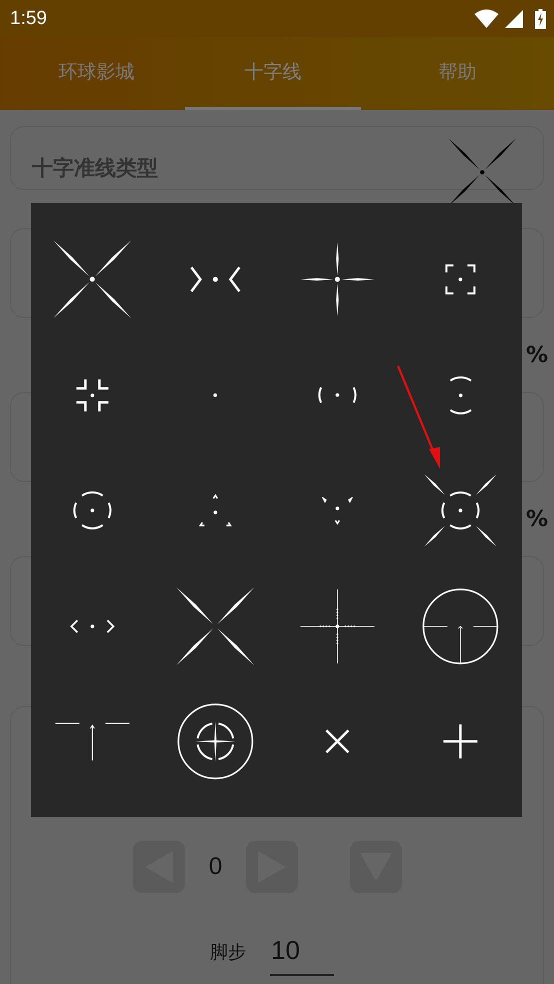 The height and width of the screenshot is (984, 554). I want to click on battery-icon, so click(540, 18).